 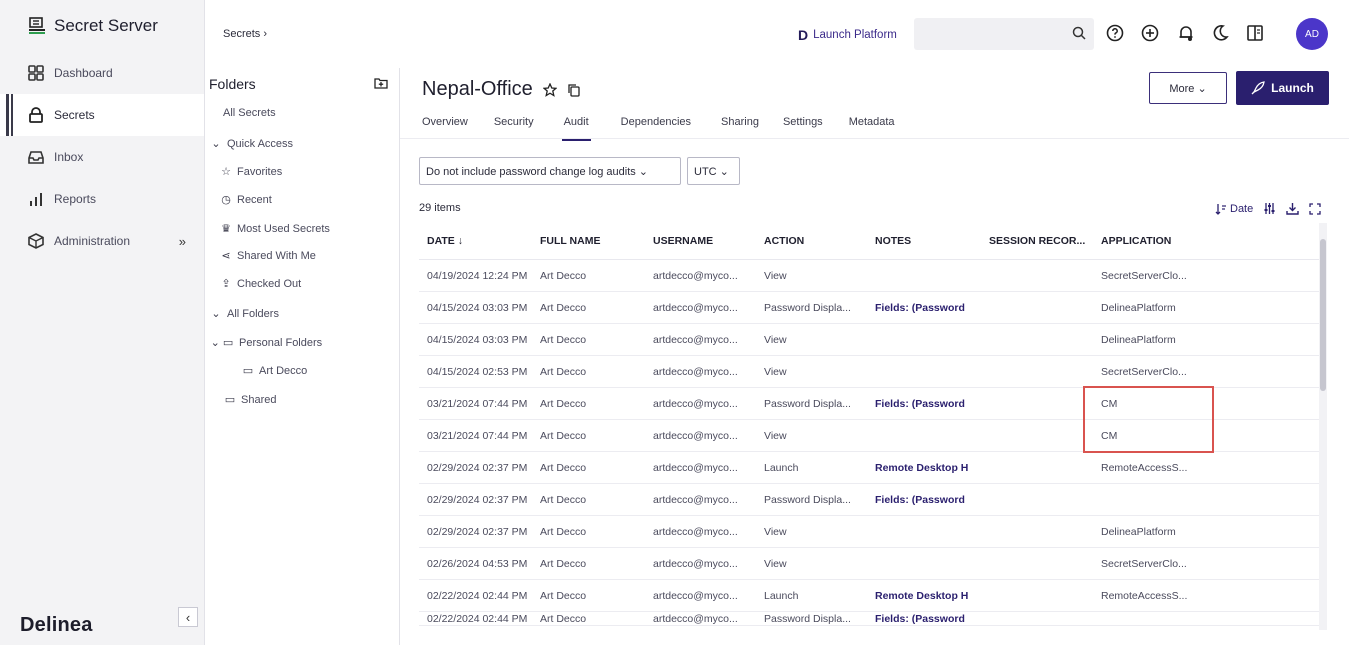 What do you see at coordinates (1292, 208) in the screenshot?
I see `download-icon` at bounding box center [1292, 208].